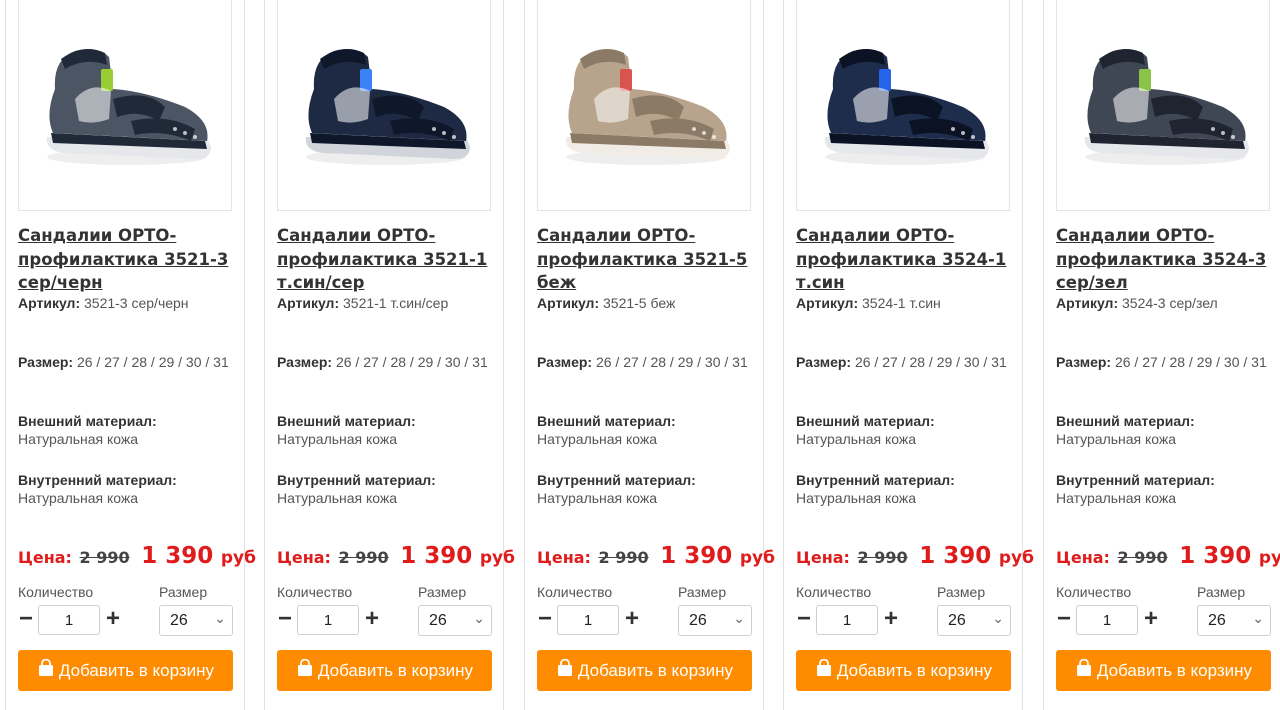 The width and height of the screenshot is (1280, 710). Describe the element at coordinates (565, 670) in the screenshot. I see `shopping-bag-icon` at that location.